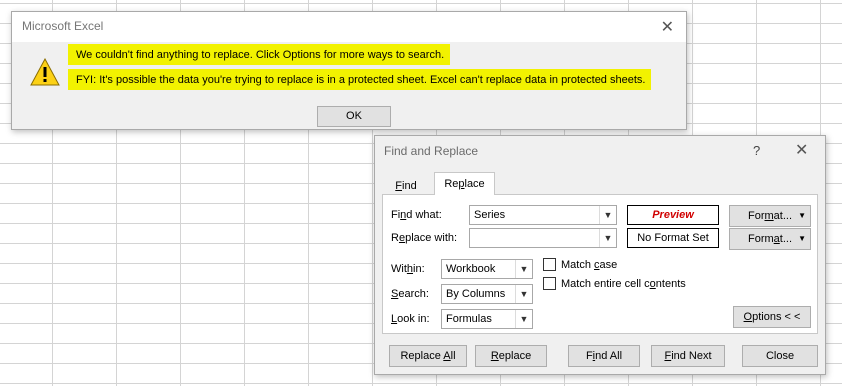 The width and height of the screenshot is (842, 386). I want to click on find-what-value: Series, so click(490, 215).